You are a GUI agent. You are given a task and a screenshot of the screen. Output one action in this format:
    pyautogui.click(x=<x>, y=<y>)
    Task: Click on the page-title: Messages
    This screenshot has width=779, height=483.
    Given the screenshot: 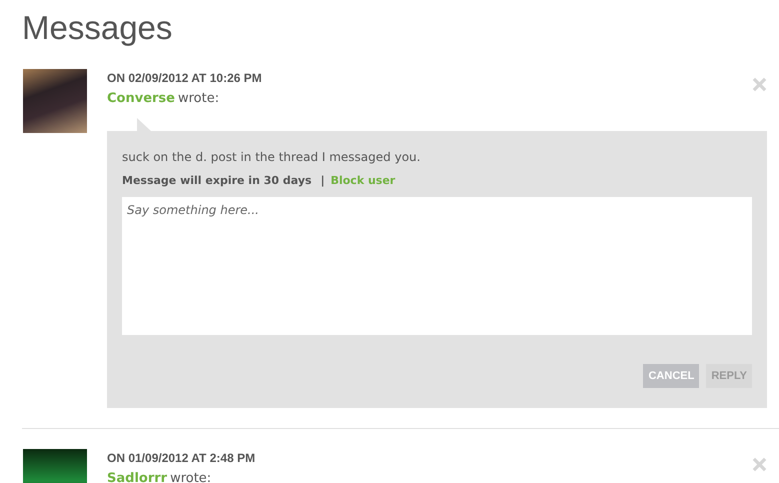 What is the action you would take?
    pyautogui.click(x=98, y=28)
    